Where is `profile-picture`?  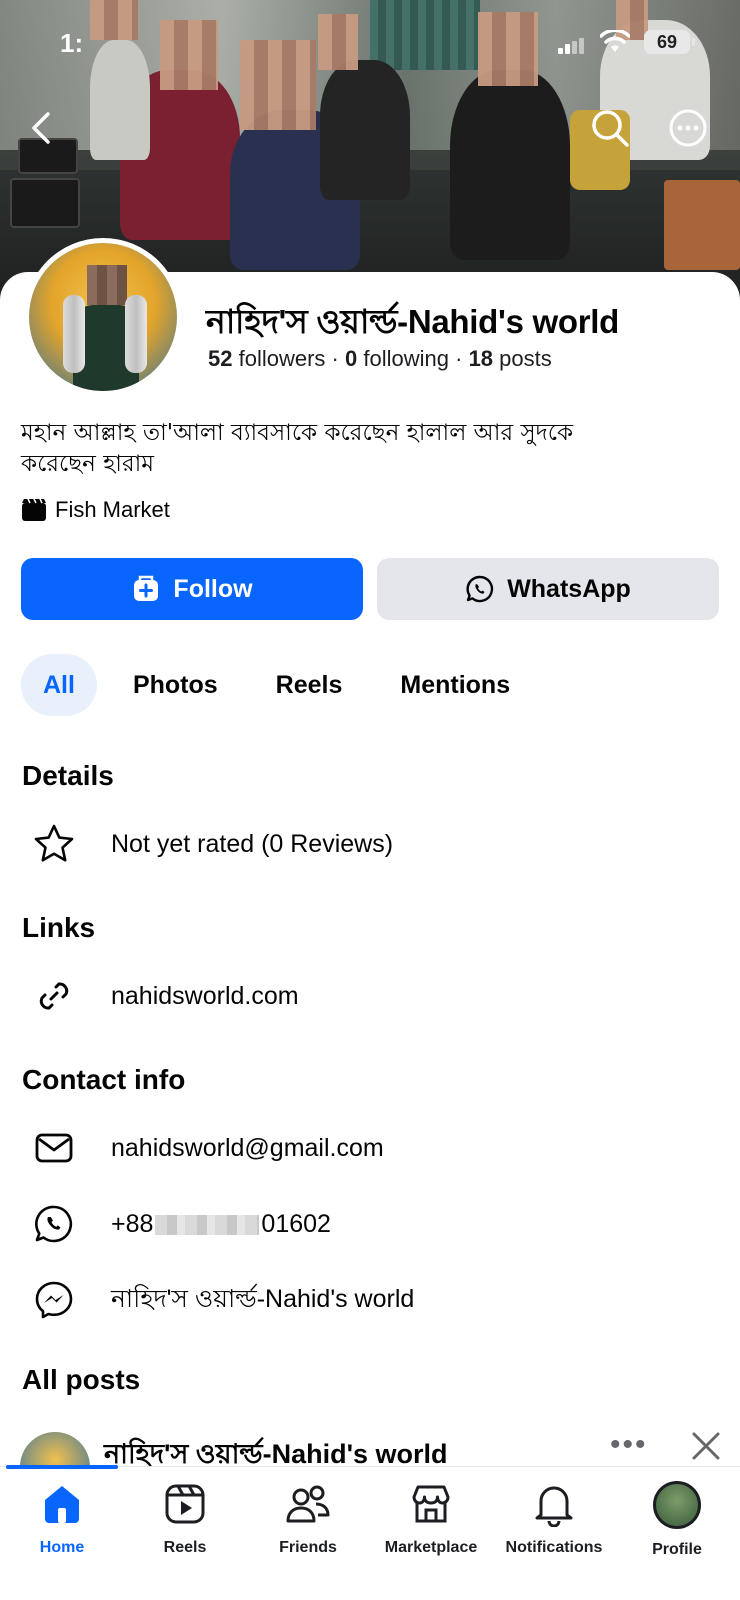
profile-picture is located at coordinates (677, 1505).